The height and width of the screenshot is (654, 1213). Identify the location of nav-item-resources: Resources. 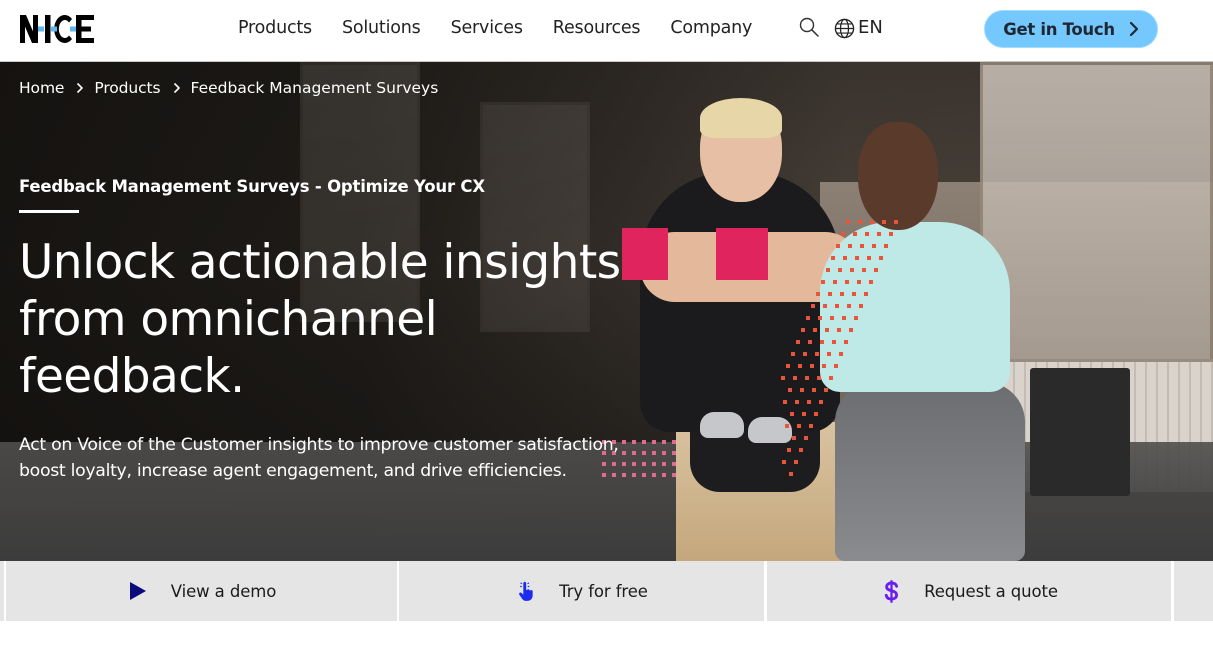
(597, 28).